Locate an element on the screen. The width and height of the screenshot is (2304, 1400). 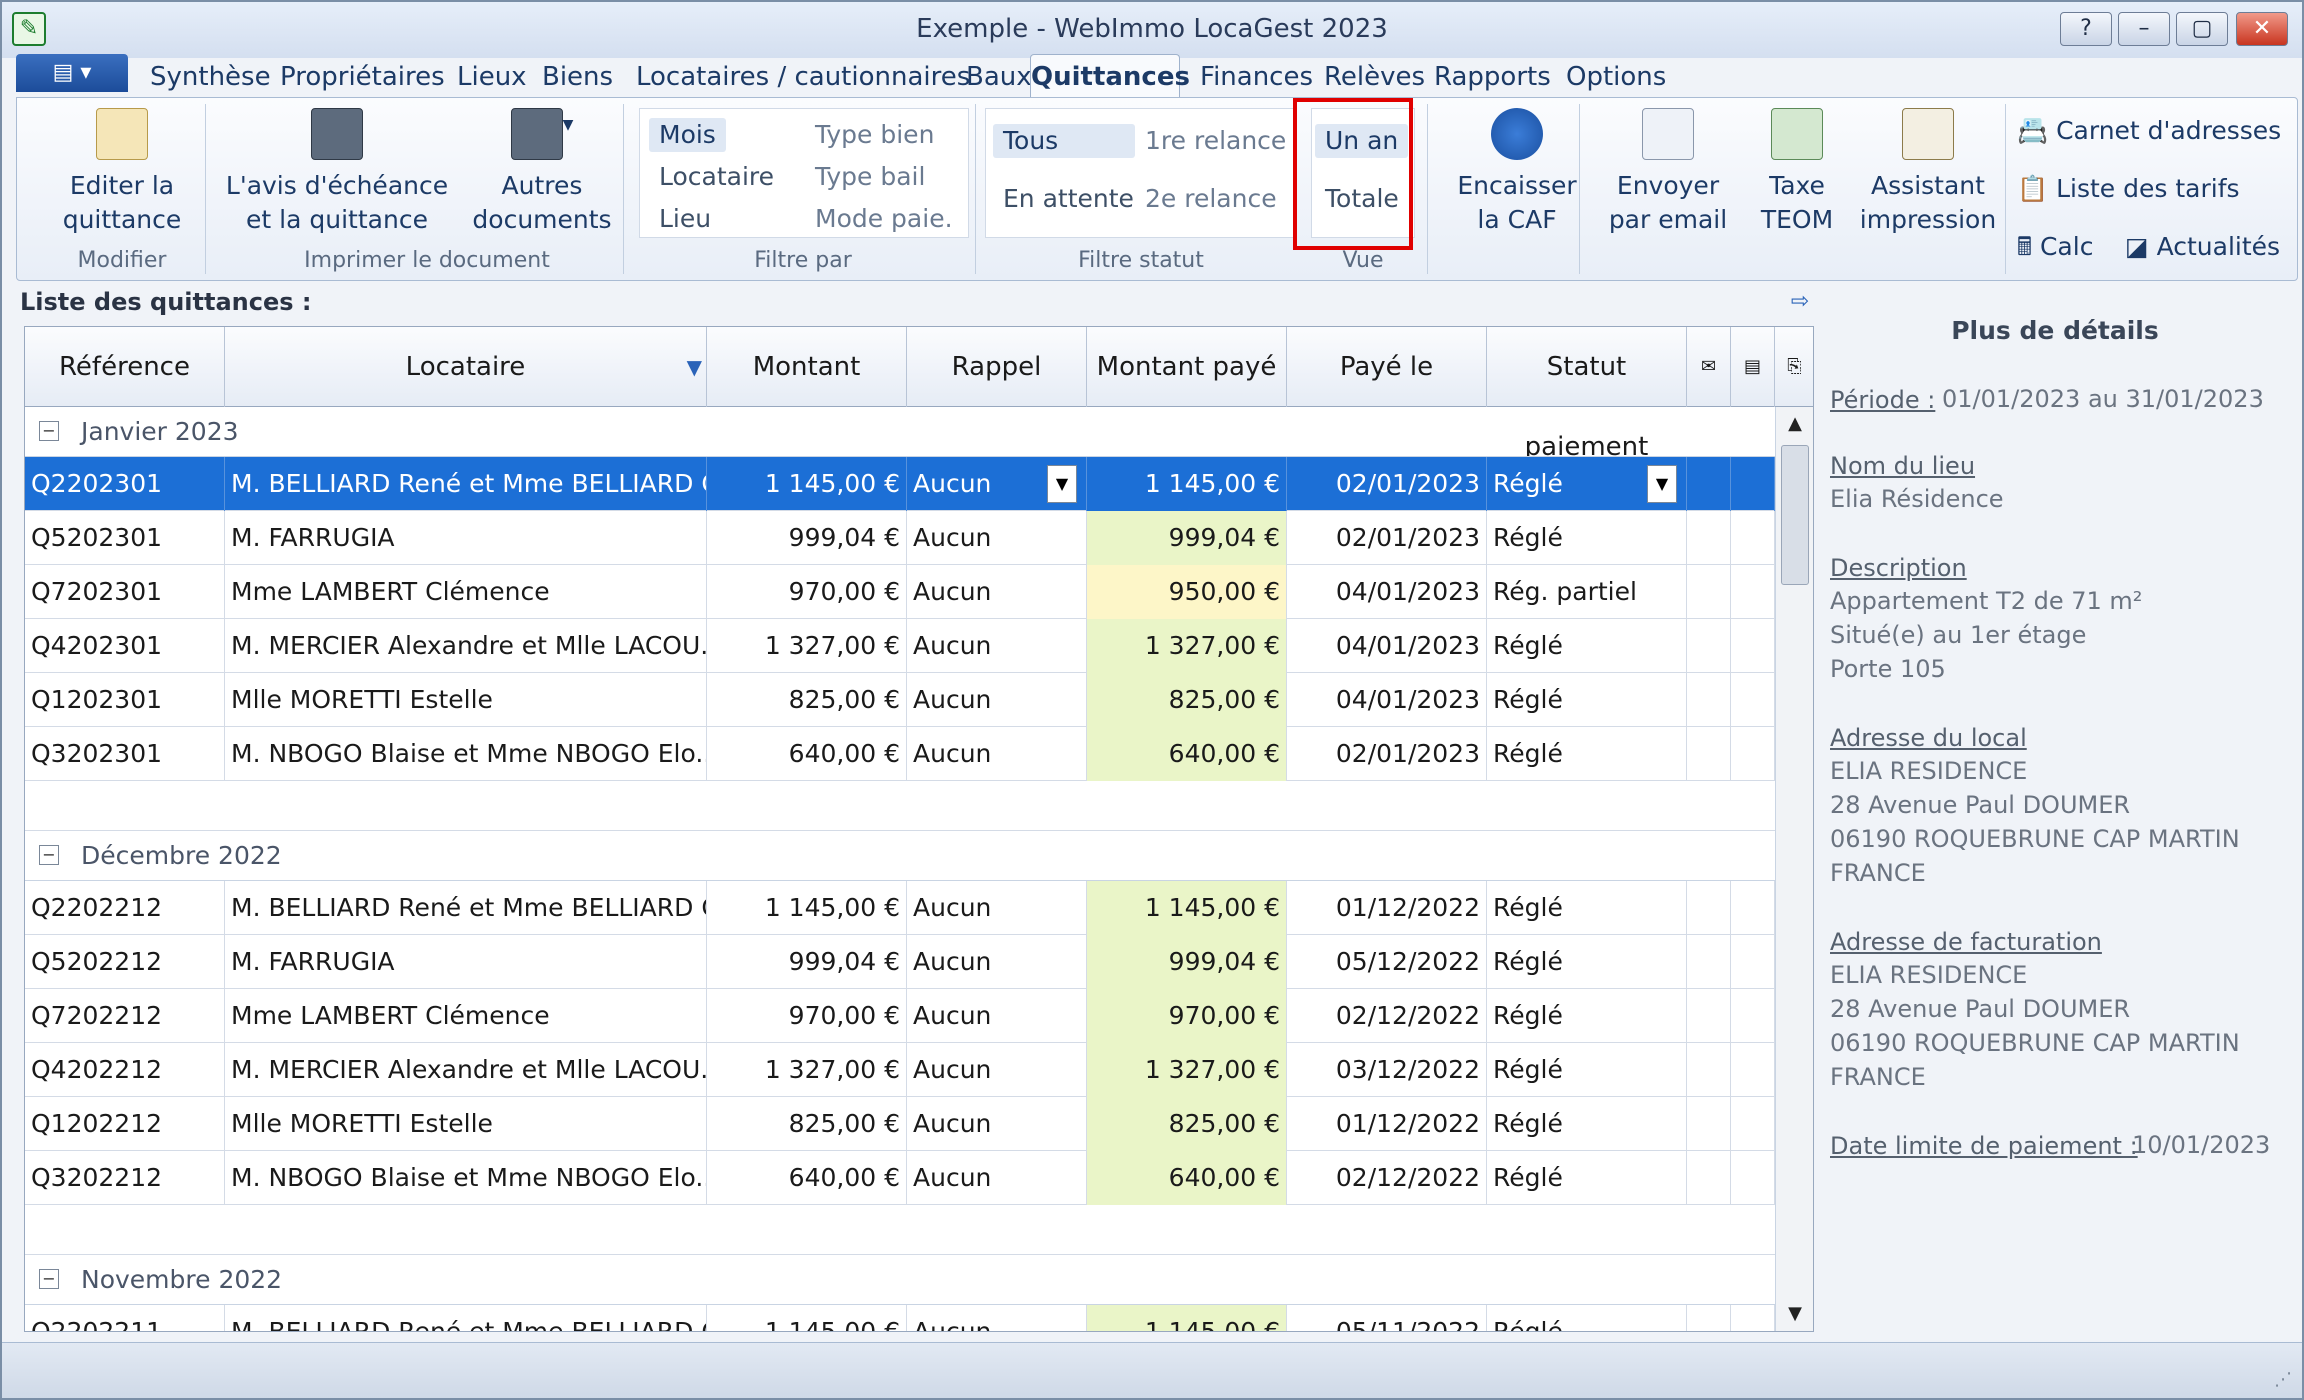
minimize-button: – is located at coordinates (2144, 29).